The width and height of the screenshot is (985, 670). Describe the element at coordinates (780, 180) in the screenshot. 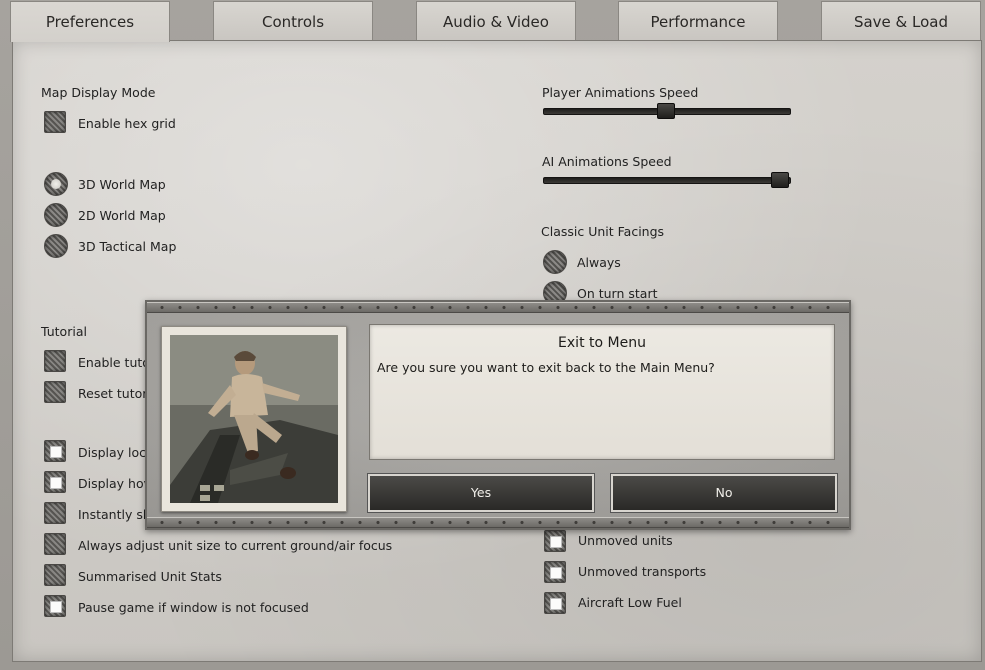

I see `ai-anim-speed-handle` at that location.